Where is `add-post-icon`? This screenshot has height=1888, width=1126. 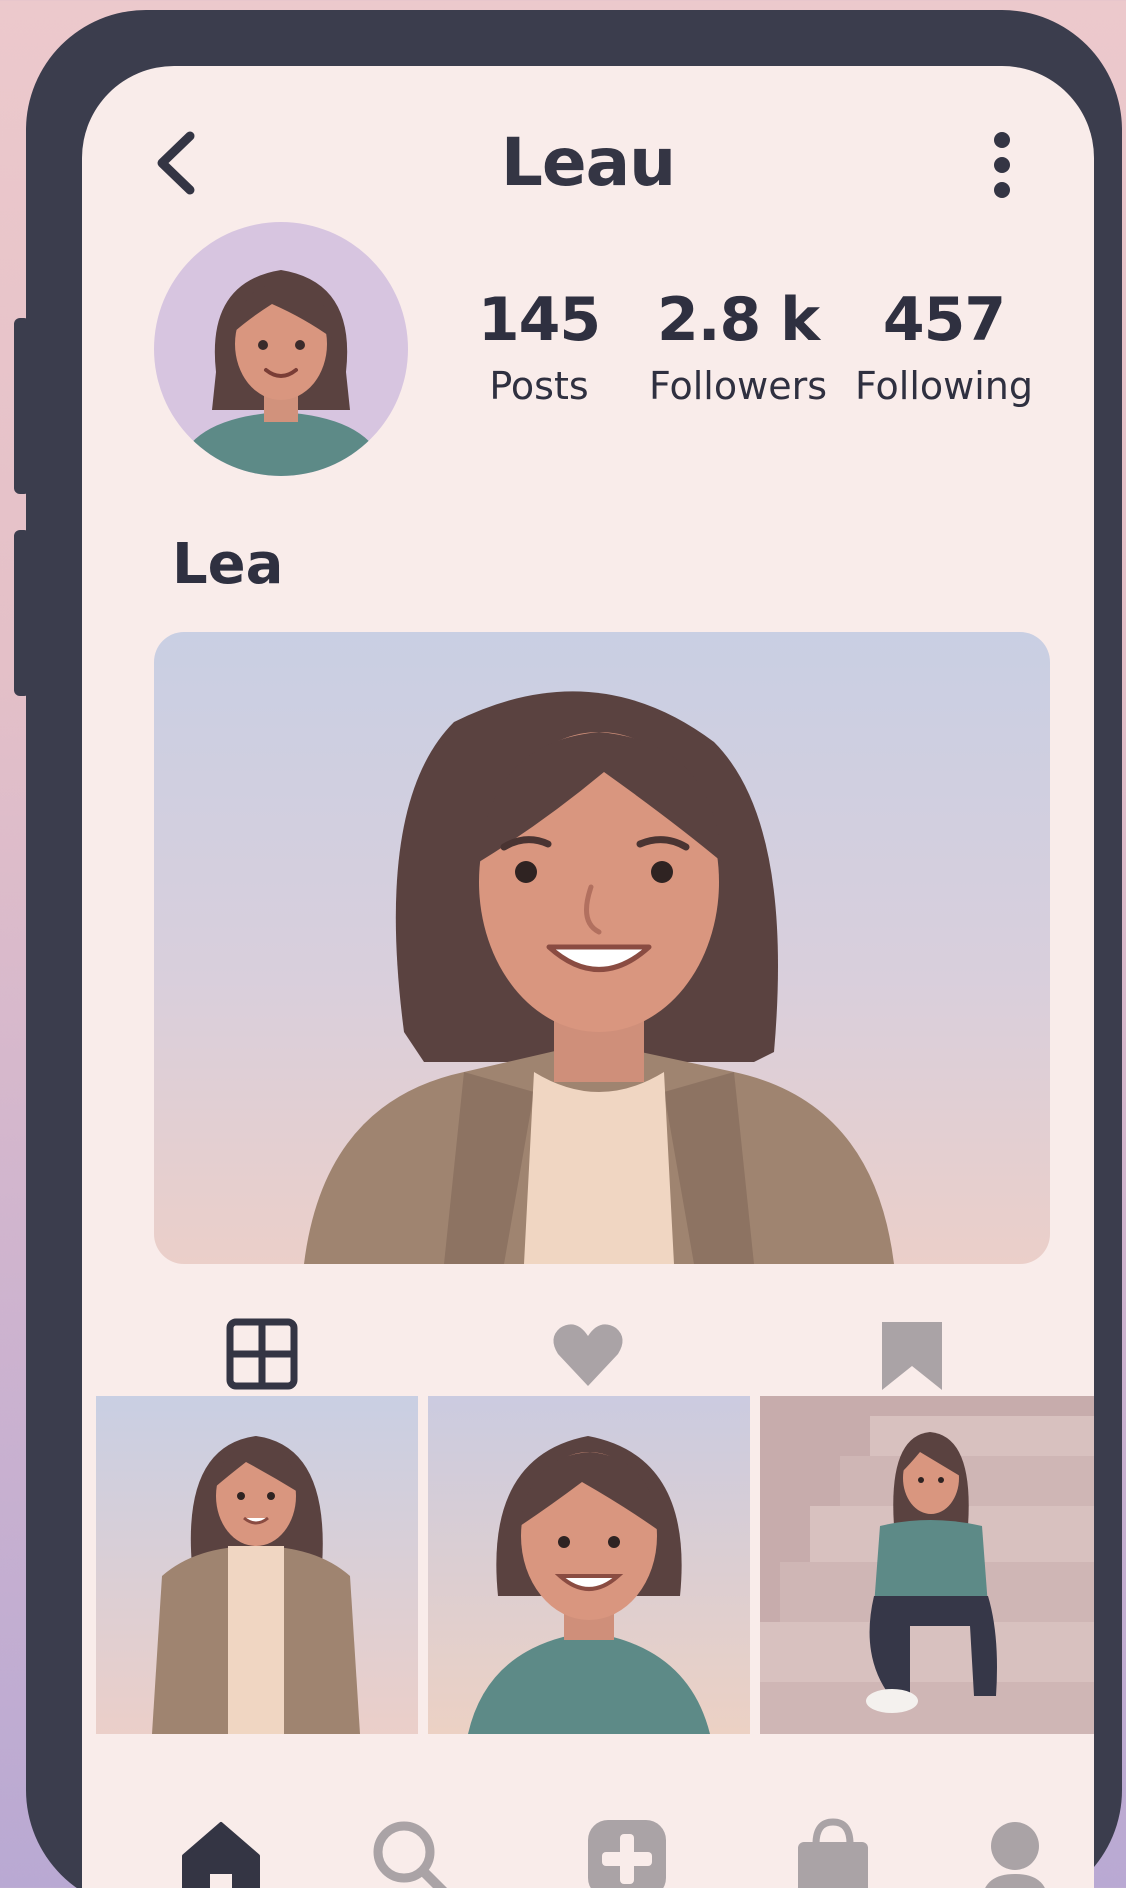 add-post-icon is located at coordinates (627, 1851).